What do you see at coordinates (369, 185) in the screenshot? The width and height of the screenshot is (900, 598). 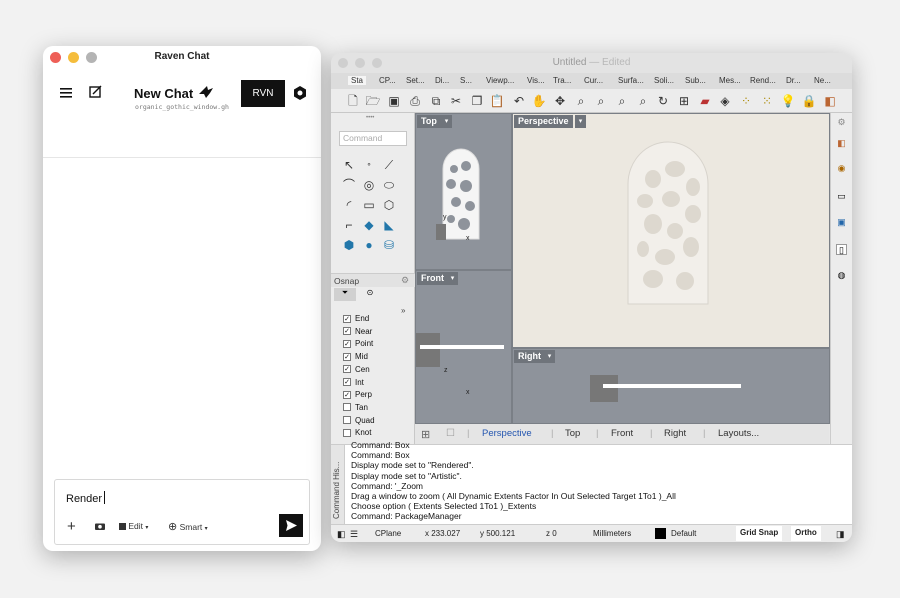 I see `circle-icon: ◎` at bounding box center [369, 185].